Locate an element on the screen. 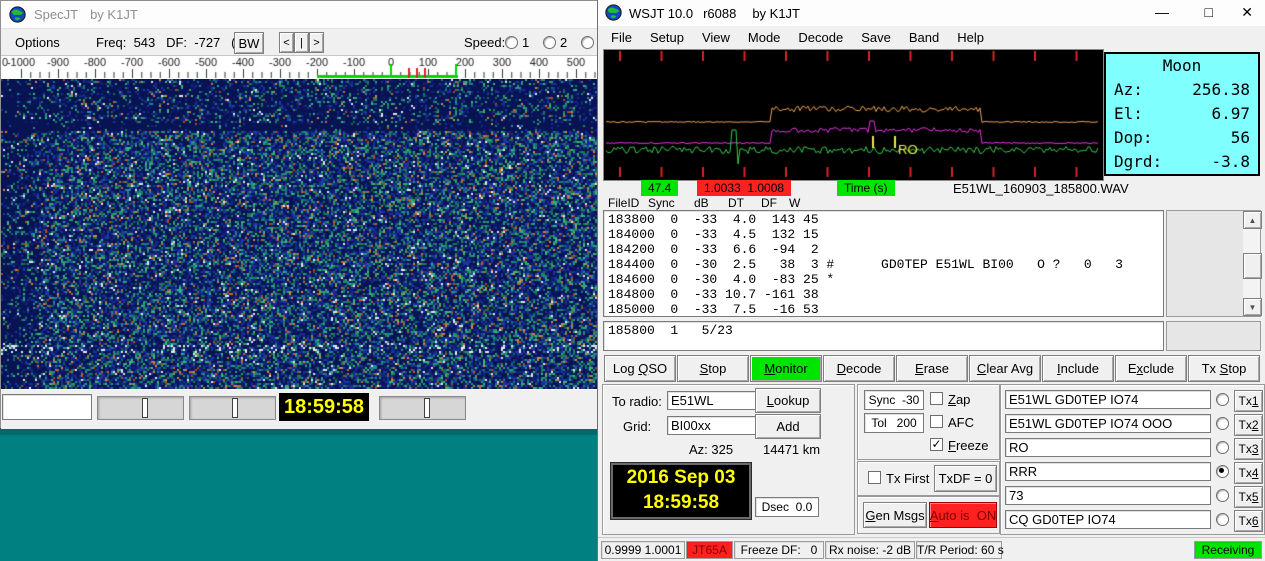 This screenshot has width=1265, height=561. tx-message-1-input is located at coordinates (1108, 399).